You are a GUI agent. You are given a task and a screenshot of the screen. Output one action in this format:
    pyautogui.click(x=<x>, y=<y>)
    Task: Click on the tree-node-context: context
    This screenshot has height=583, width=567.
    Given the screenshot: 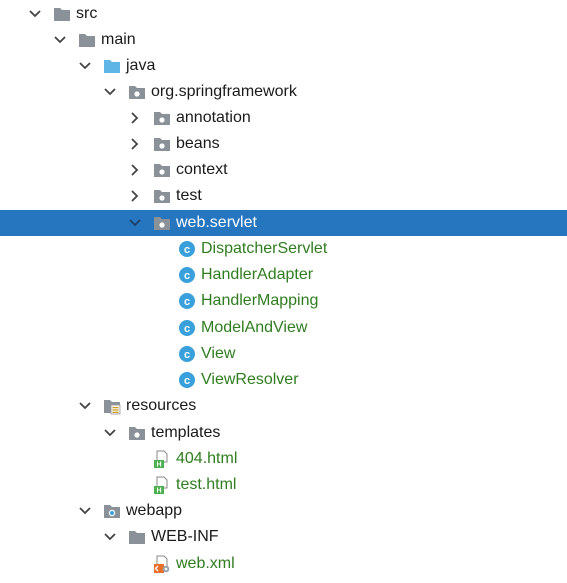 What is the action you would take?
    pyautogui.click(x=283, y=170)
    